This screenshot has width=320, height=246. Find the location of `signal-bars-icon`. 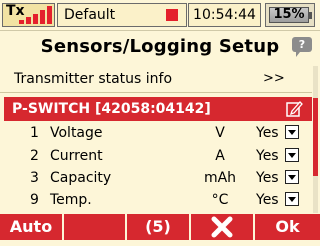

signal-bars-icon is located at coordinates (36, 15).